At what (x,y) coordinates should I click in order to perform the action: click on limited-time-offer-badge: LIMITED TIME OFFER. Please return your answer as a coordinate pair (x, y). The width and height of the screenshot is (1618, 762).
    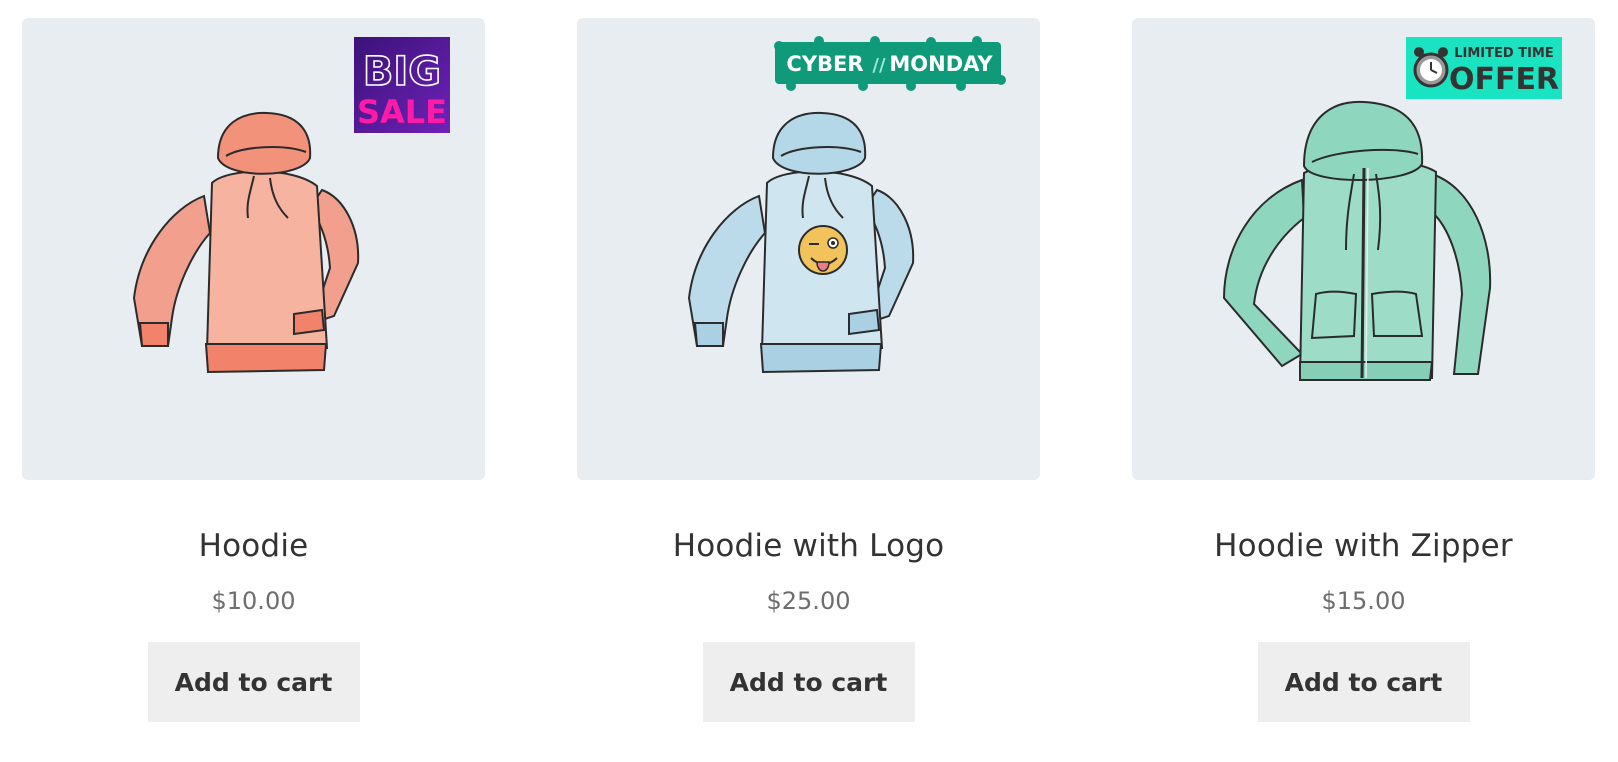
    Looking at the image, I should click on (1484, 68).